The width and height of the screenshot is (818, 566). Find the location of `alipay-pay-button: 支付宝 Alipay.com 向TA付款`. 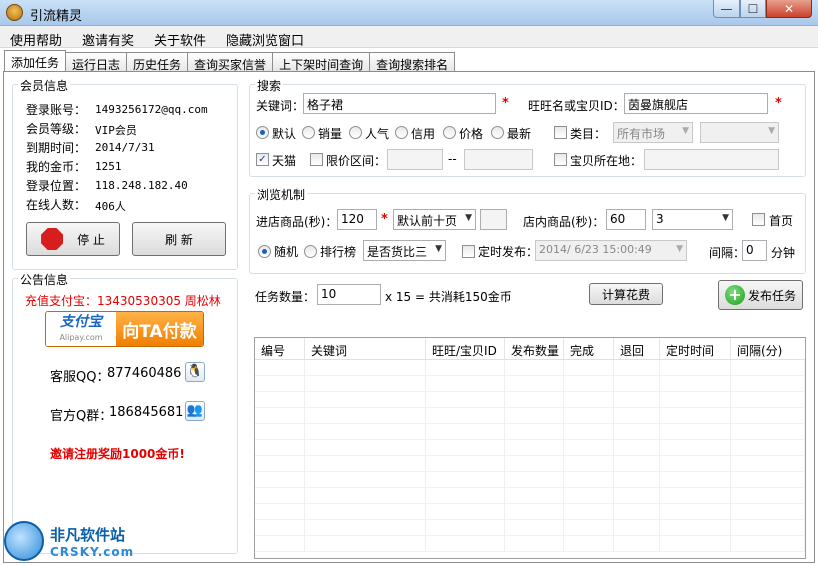

alipay-pay-button: 支付宝 Alipay.com 向TA付款 is located at coordinates (124, 329).